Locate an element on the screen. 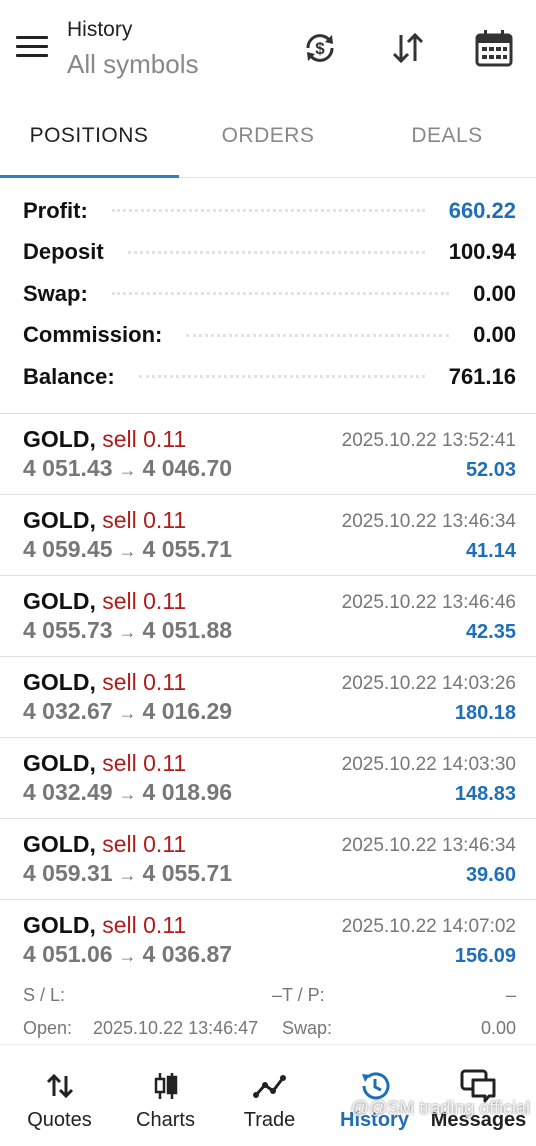 This screenshot has width=536, height=1146. deal-time: 2025.10.22 14:03:30 is located at coordinates (428, 764).